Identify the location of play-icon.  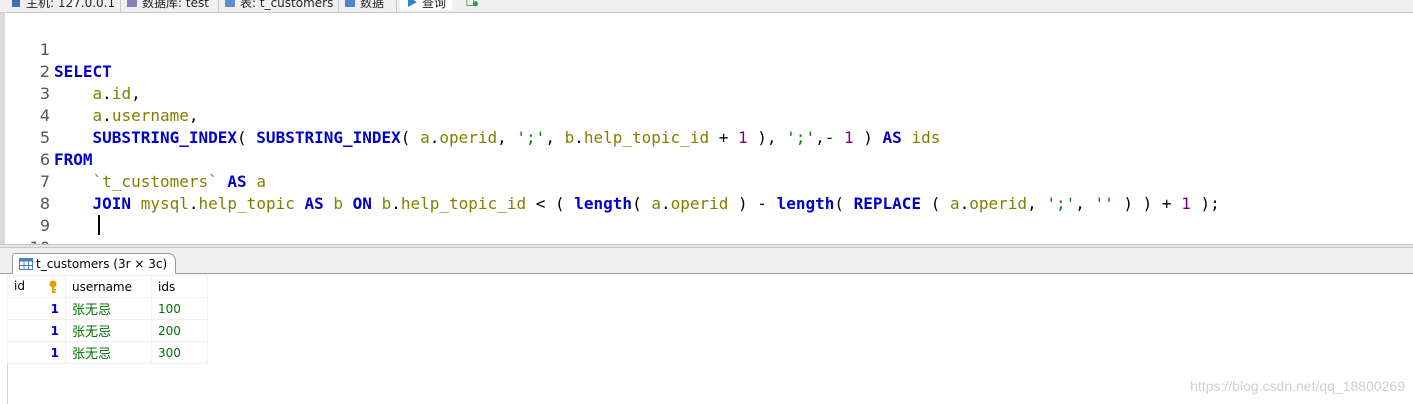
(412, 3).